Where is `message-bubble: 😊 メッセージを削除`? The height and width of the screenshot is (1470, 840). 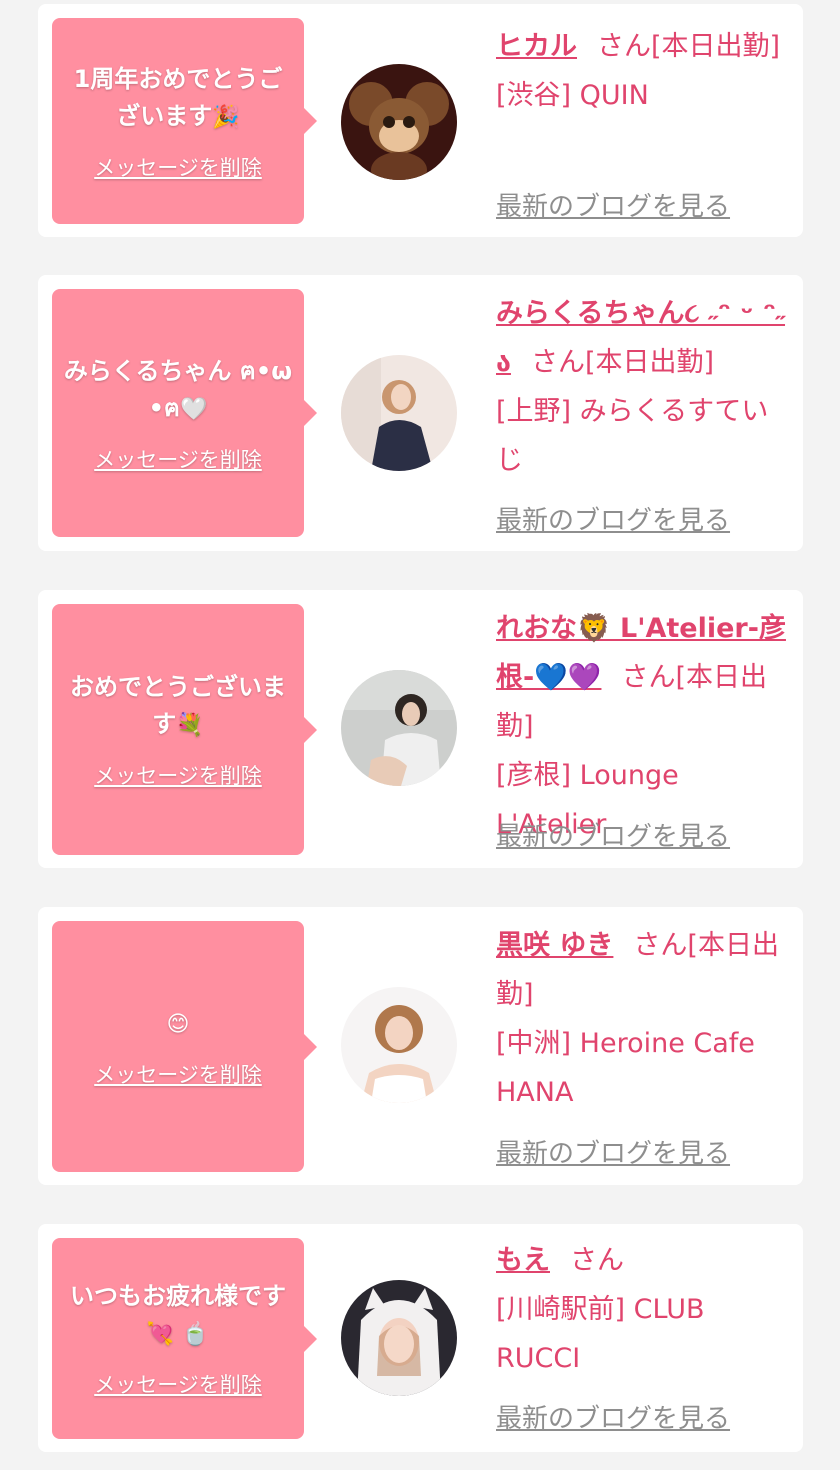 message-bubble: 😊 メッセージを削除 is located at coordinates (184, 1046).